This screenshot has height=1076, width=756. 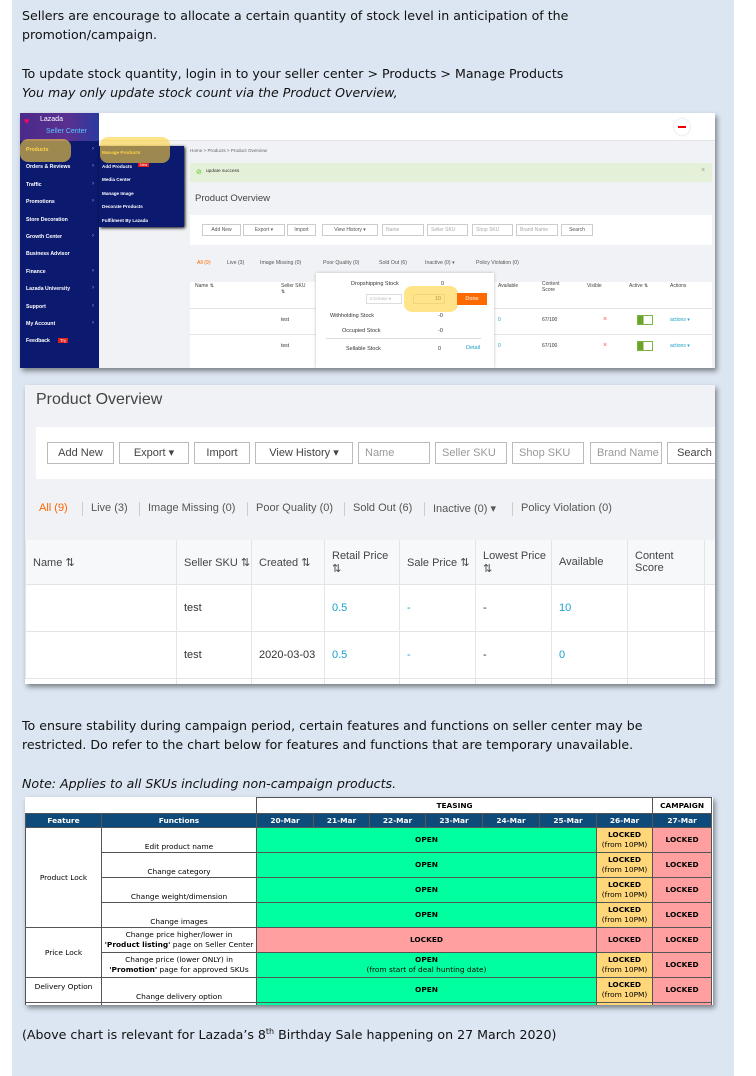 What do you see at coordinates (34, 185) in the screenshot?
I see `sidebar-item: Traffic` at bounding box center [34, 185].